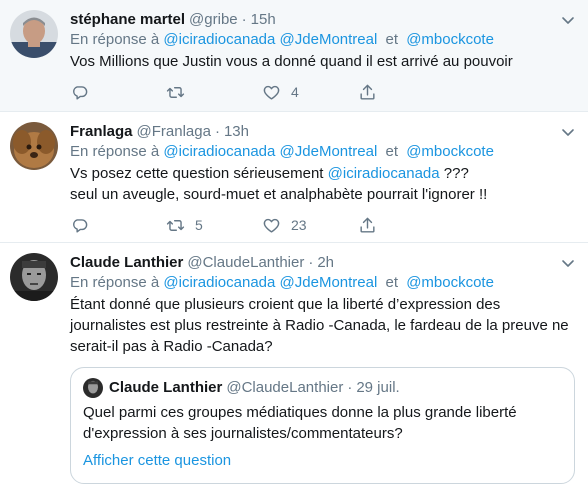 Image resolution: width=588 pixels, height=495 pixels. Describe the element at coordinates (236, 132) in the screenshot. I see `tweet-time: 13h` at that location.